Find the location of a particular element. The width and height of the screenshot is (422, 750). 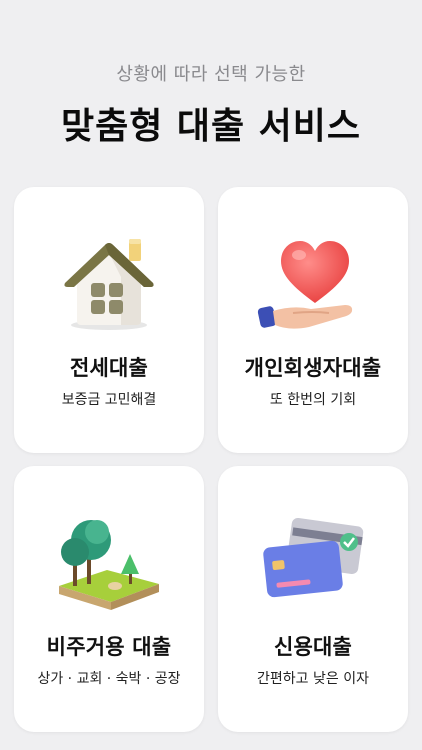

card-title: 비주거용 대출 is located at coordinates (109, 647).